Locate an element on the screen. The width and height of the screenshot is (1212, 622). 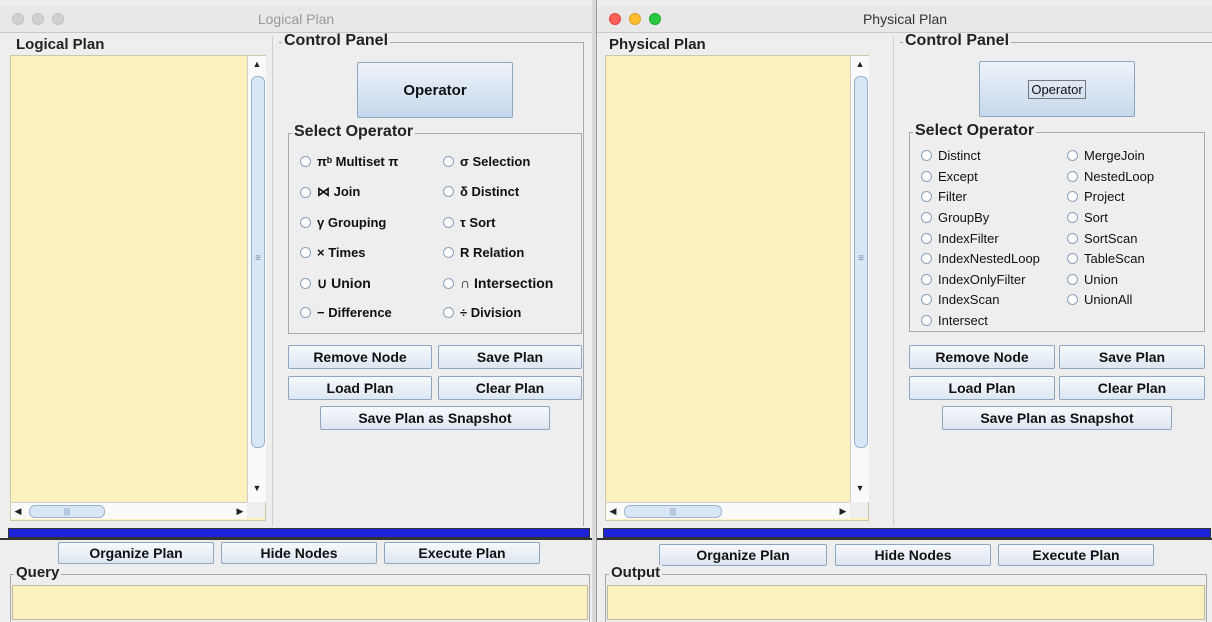
operator-radio-except: Except is located at coordinates (949, 176).